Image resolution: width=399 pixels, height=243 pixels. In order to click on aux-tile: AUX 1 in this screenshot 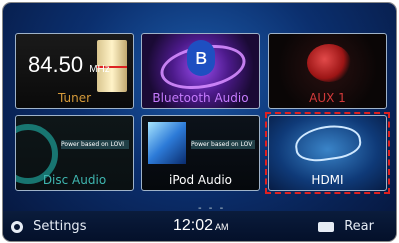, I will do `click(327, 71)`.